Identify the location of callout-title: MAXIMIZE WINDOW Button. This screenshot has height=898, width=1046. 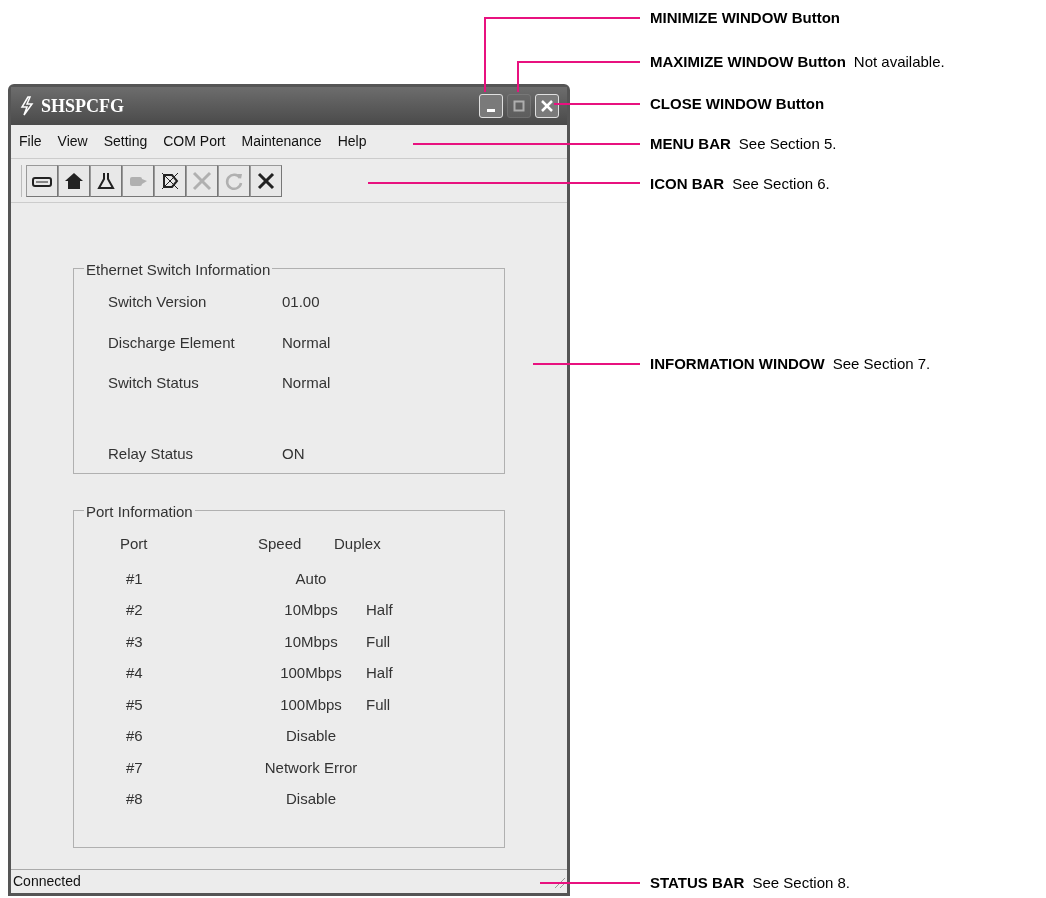
(748, 61).